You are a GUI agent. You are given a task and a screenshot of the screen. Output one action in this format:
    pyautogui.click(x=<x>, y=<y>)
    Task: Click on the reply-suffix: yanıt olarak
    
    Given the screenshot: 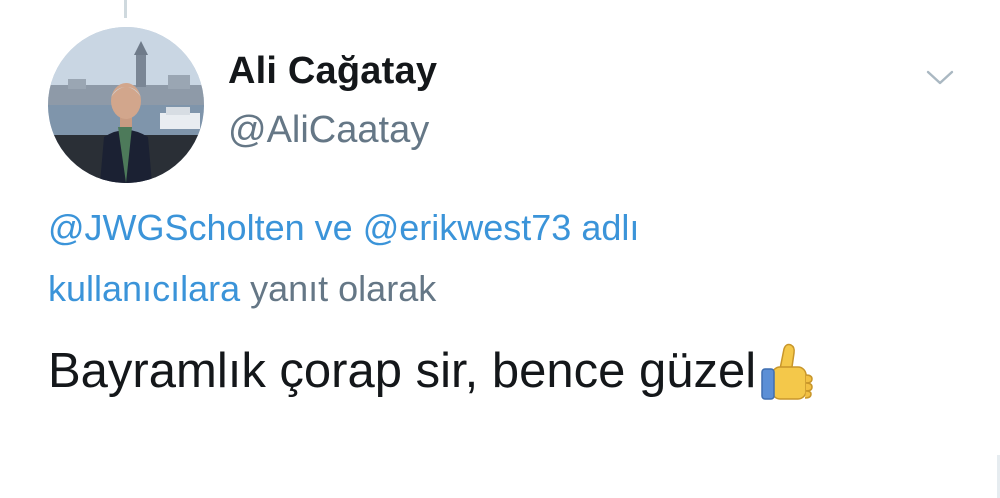 What is the action you would take?
    pyautogui.click(x=343, y=288)
    